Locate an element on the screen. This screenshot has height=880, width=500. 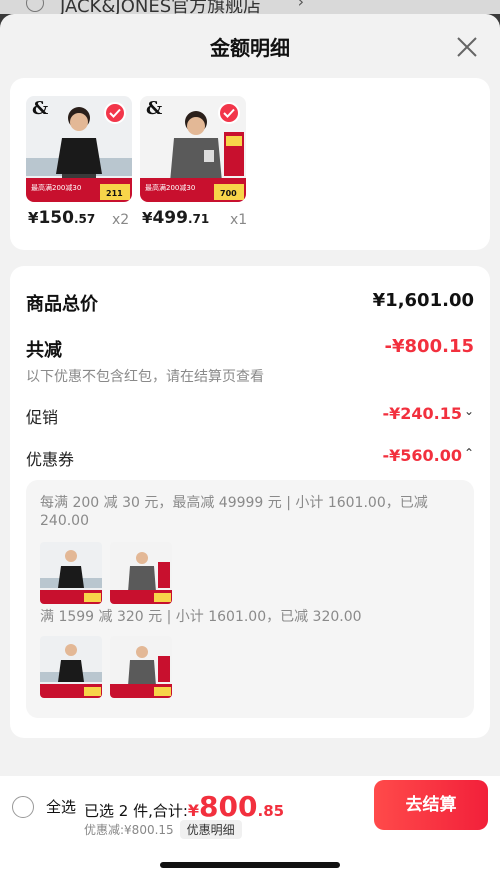
svg-text: 700 is located at coordinates (228, 193).